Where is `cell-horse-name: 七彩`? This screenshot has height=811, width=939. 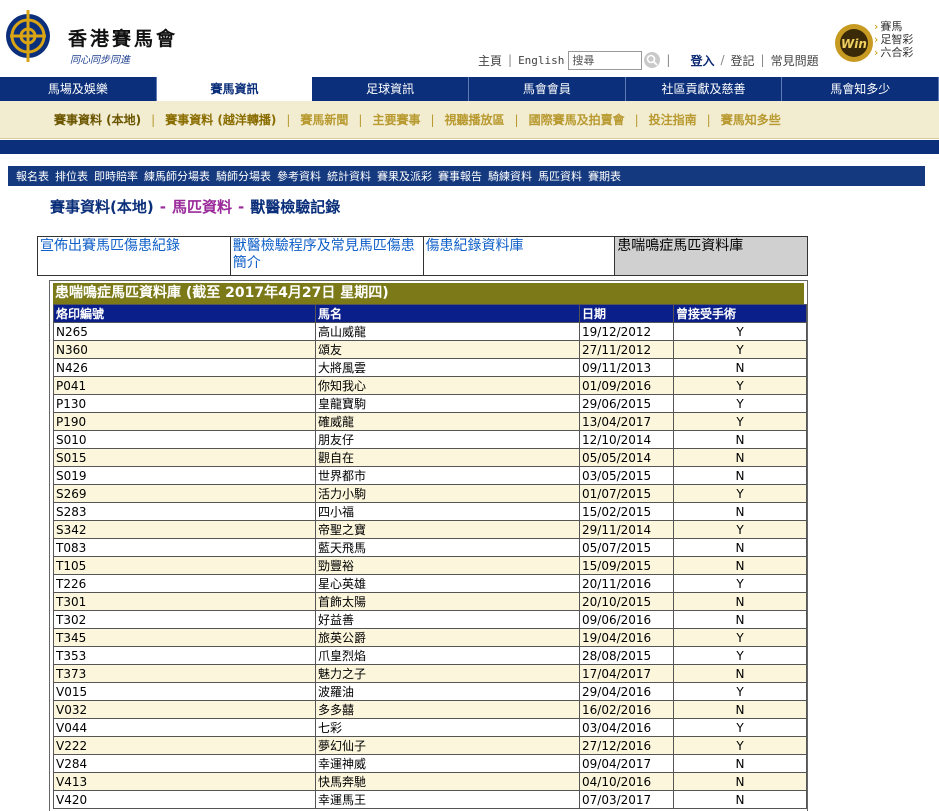
cell-horse-name: 七彩 is located at coordinates (447, 727).